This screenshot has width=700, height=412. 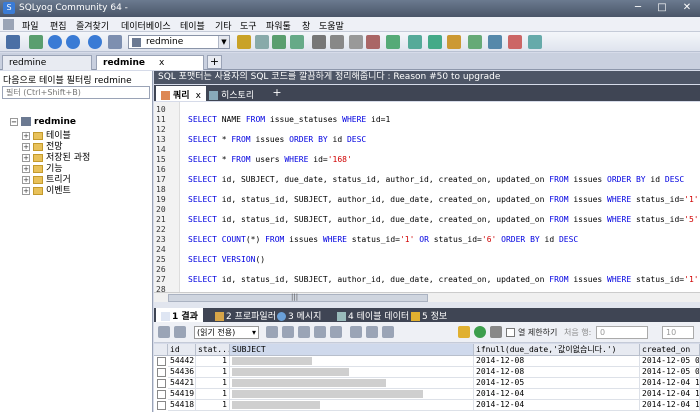 What do you see at coordinates (393, 42) in the screenshot?
I see `sync-icon` at bounding box center [393, 42].